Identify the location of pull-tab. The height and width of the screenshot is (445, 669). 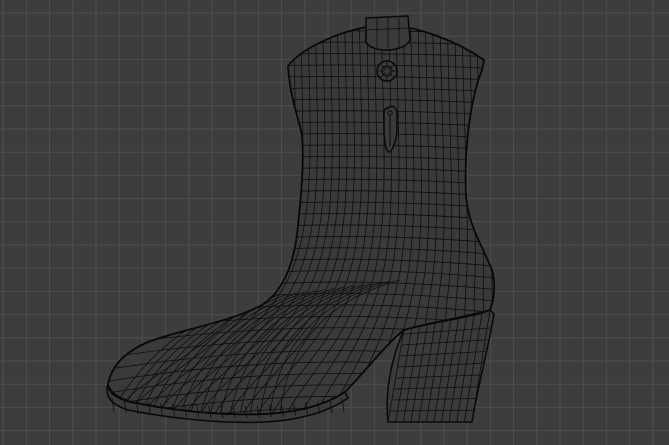
(388, 33).